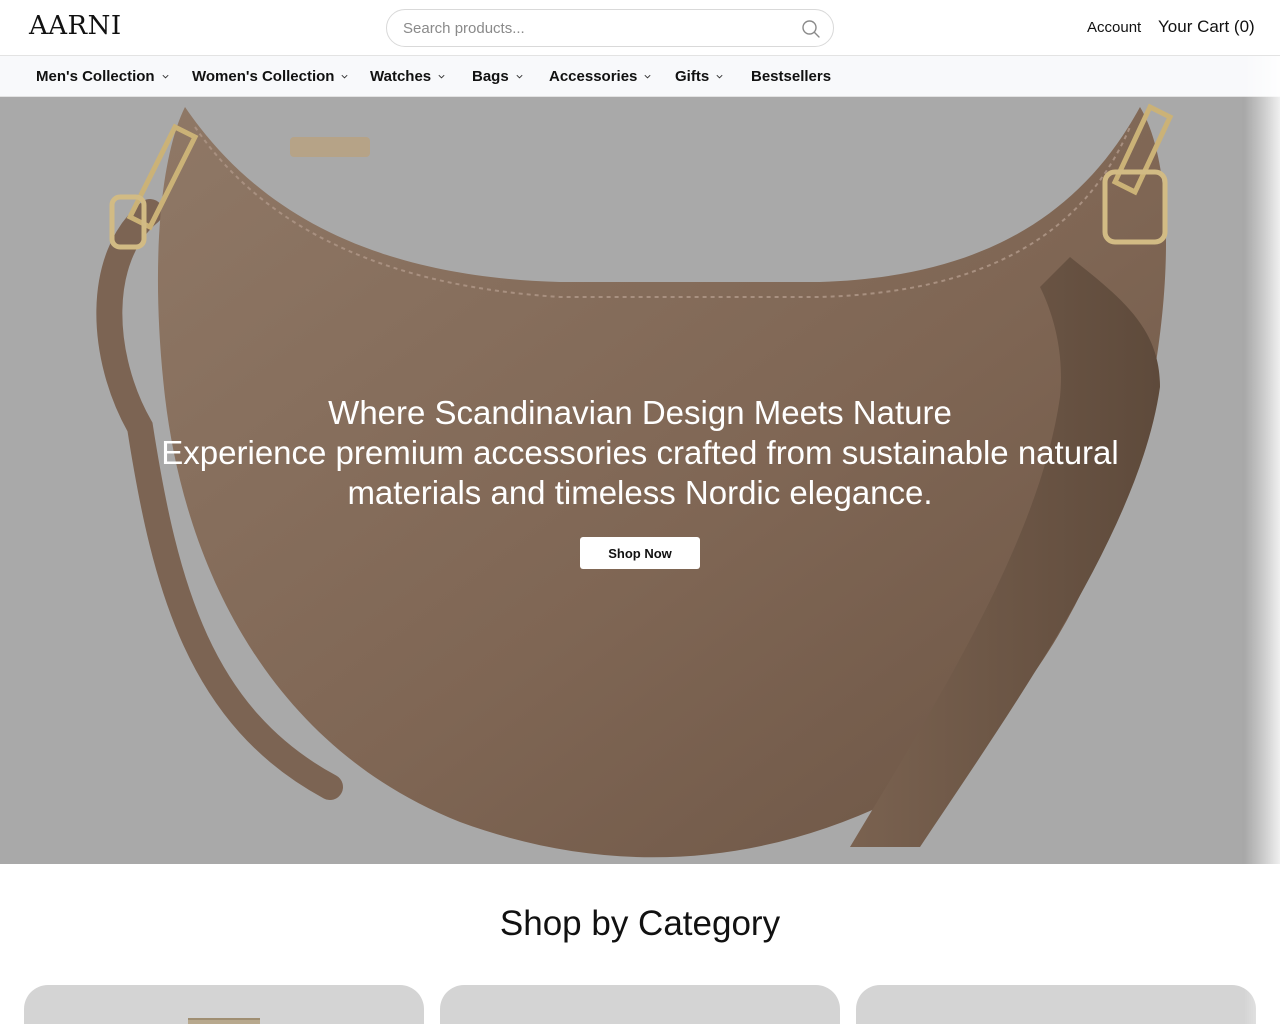  I want to click on category-section-title: Shop by Category, so click(640, 923).